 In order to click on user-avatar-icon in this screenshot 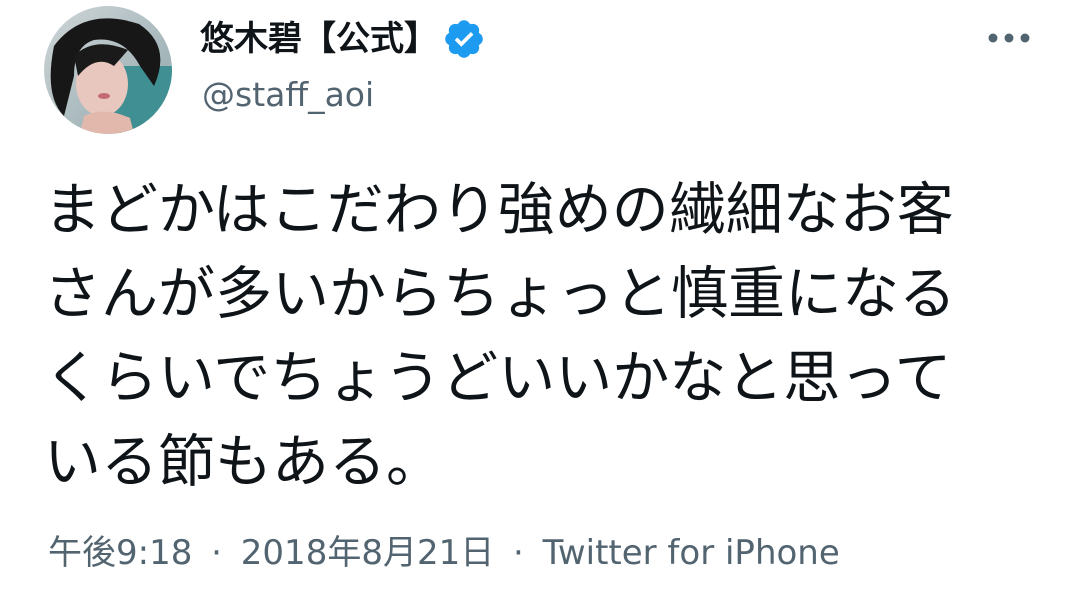, I will do `click(108, 70)`.